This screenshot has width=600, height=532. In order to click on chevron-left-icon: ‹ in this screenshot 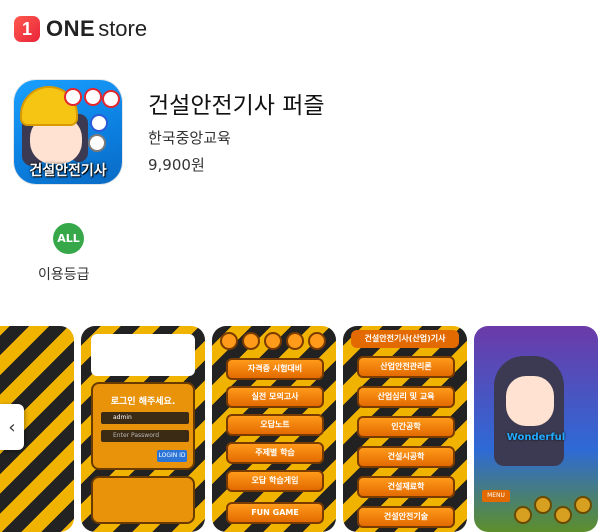, I will do `click(12, 427)`.